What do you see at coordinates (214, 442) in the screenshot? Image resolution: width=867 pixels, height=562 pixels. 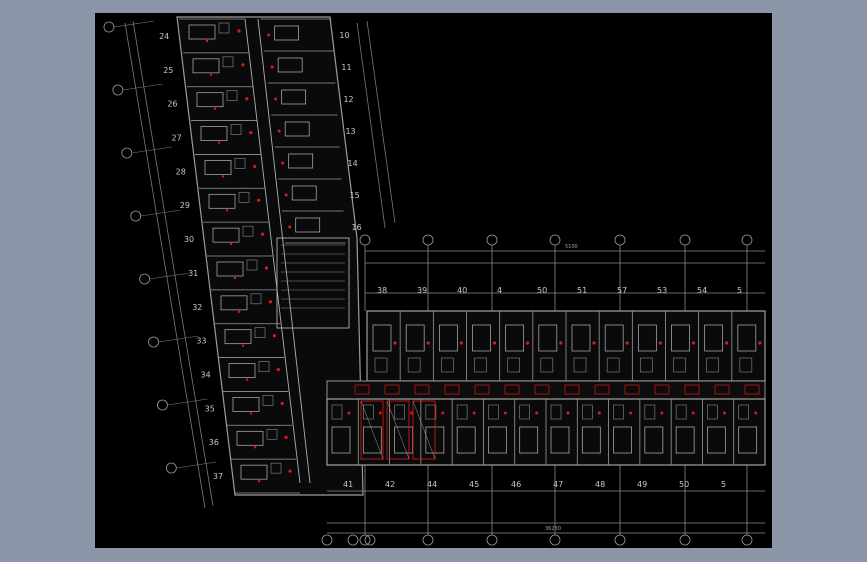 I see `room-number-left: 36` at bounding box center [214, 442].